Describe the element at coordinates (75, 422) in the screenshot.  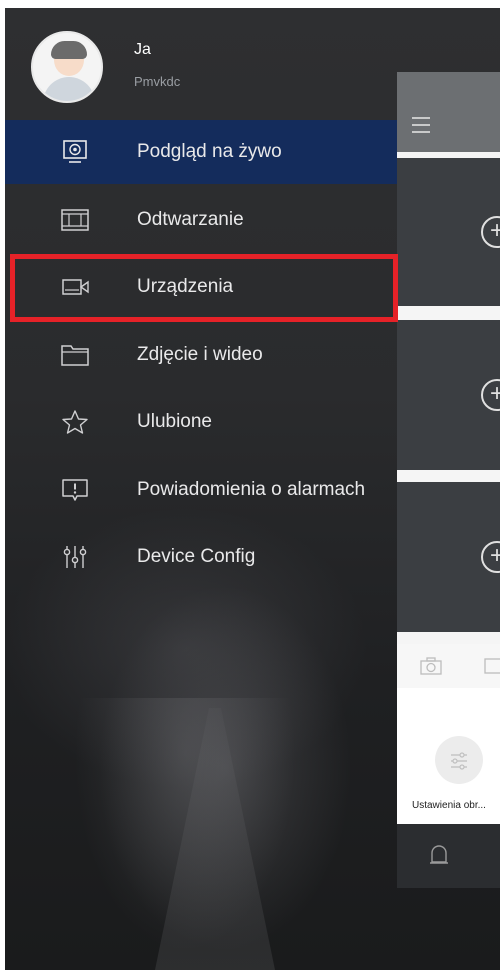
I see `star-icon` at that location.